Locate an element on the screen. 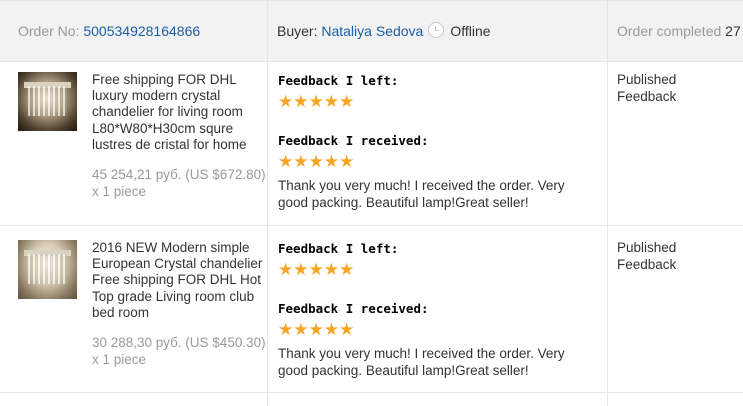 Image resolution: width=743 pixels, height=406 pixels. buyer-cell: Buyer: Nataliya Sedova Offline is located at coordinates (384, 31).